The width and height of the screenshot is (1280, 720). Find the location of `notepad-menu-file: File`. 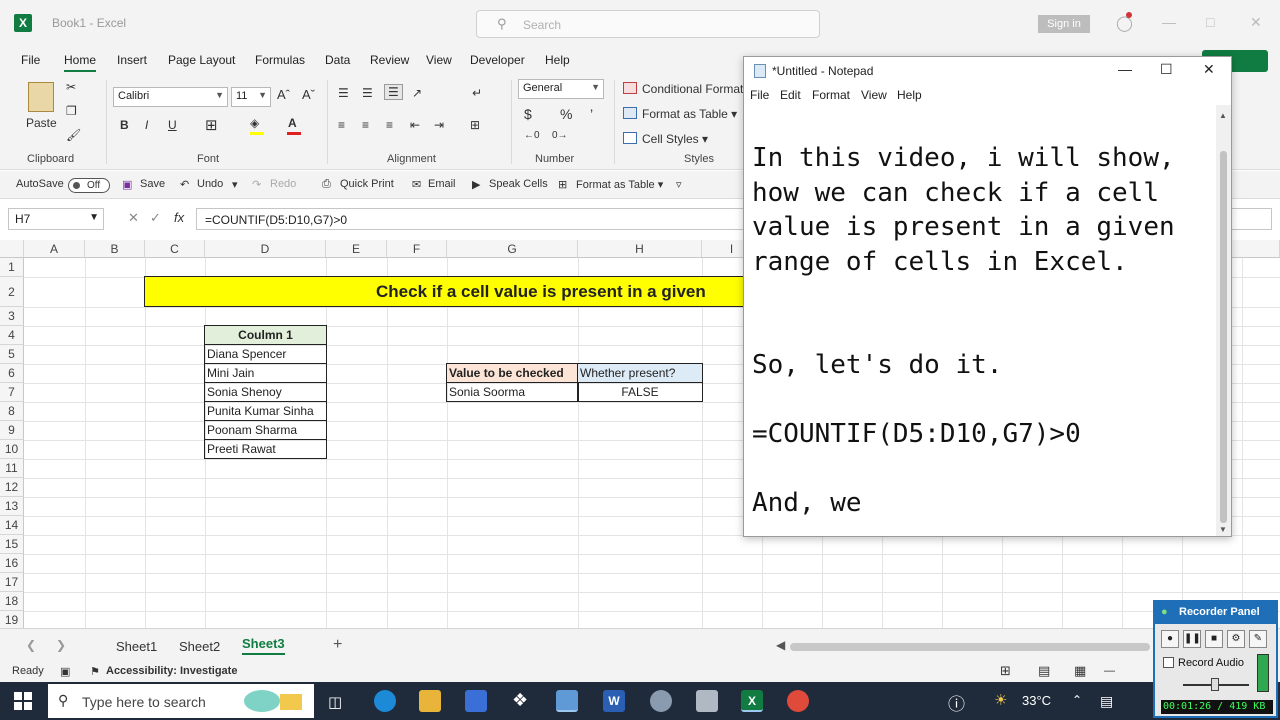

notepad-menu-file: File is located at coordinates (759, 95).